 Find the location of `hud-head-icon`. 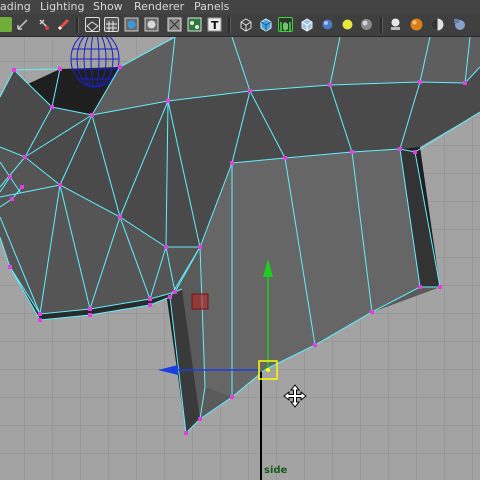

hud-head-icon is located at coordinates (395, 24).